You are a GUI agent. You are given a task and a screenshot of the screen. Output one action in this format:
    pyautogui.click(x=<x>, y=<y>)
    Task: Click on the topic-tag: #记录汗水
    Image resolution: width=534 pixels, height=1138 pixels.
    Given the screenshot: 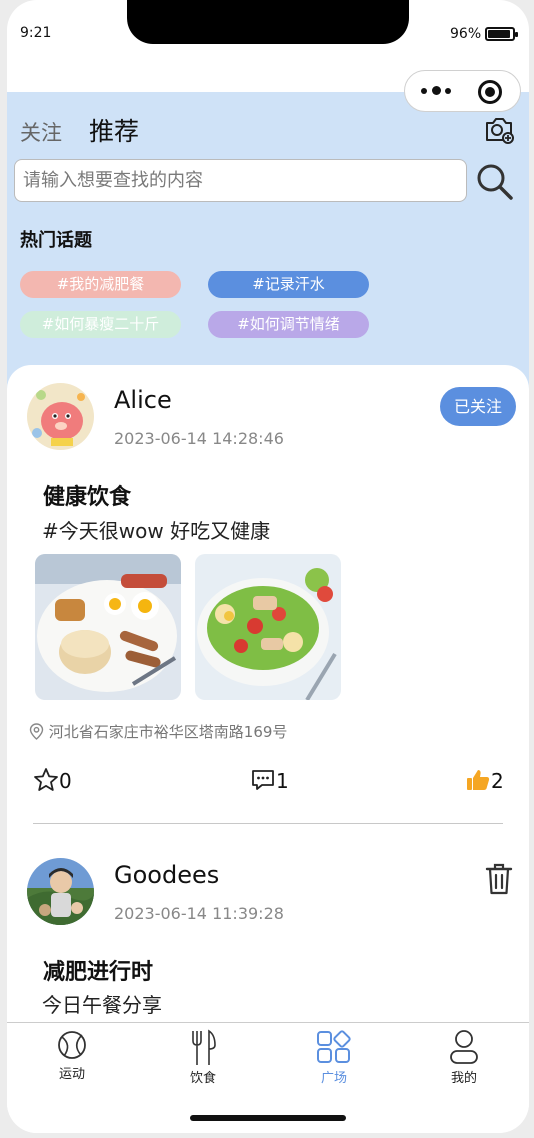 What is the action you would take?
    pyautogui.click(x=288, y=284)
    